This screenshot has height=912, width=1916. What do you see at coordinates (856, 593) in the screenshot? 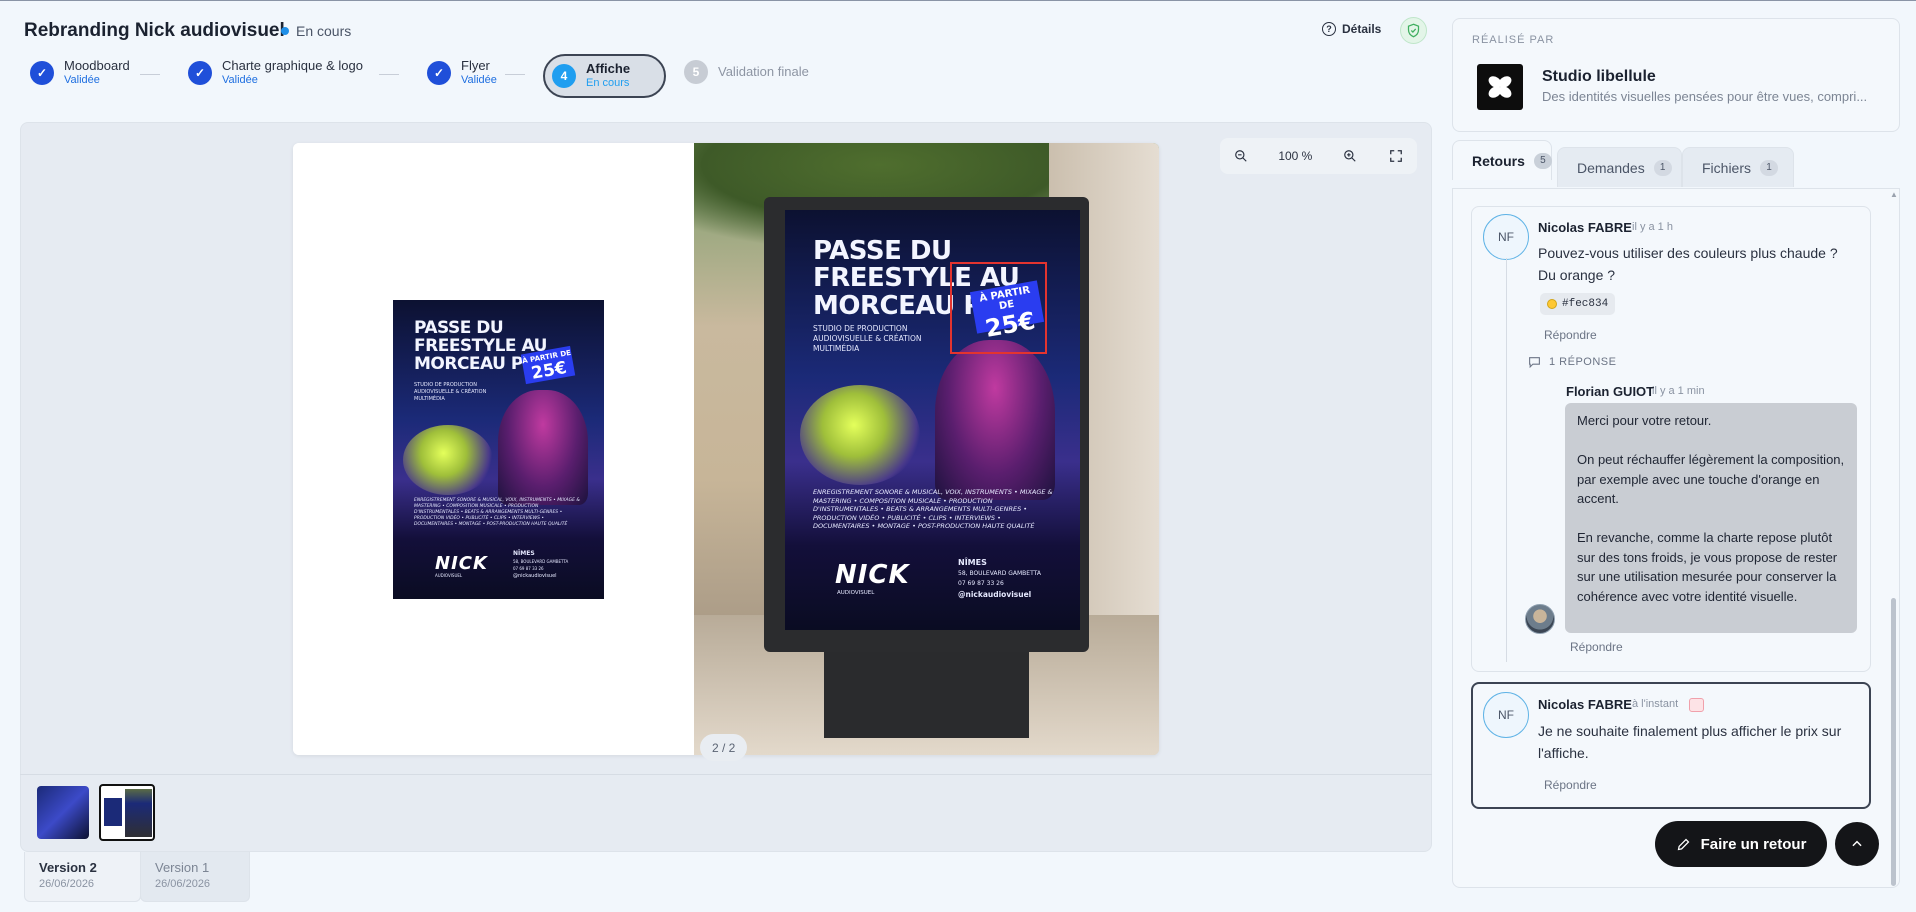
I see `poster-brand-sub: AUDIOVISUEL` at bounding box center [856, 593].